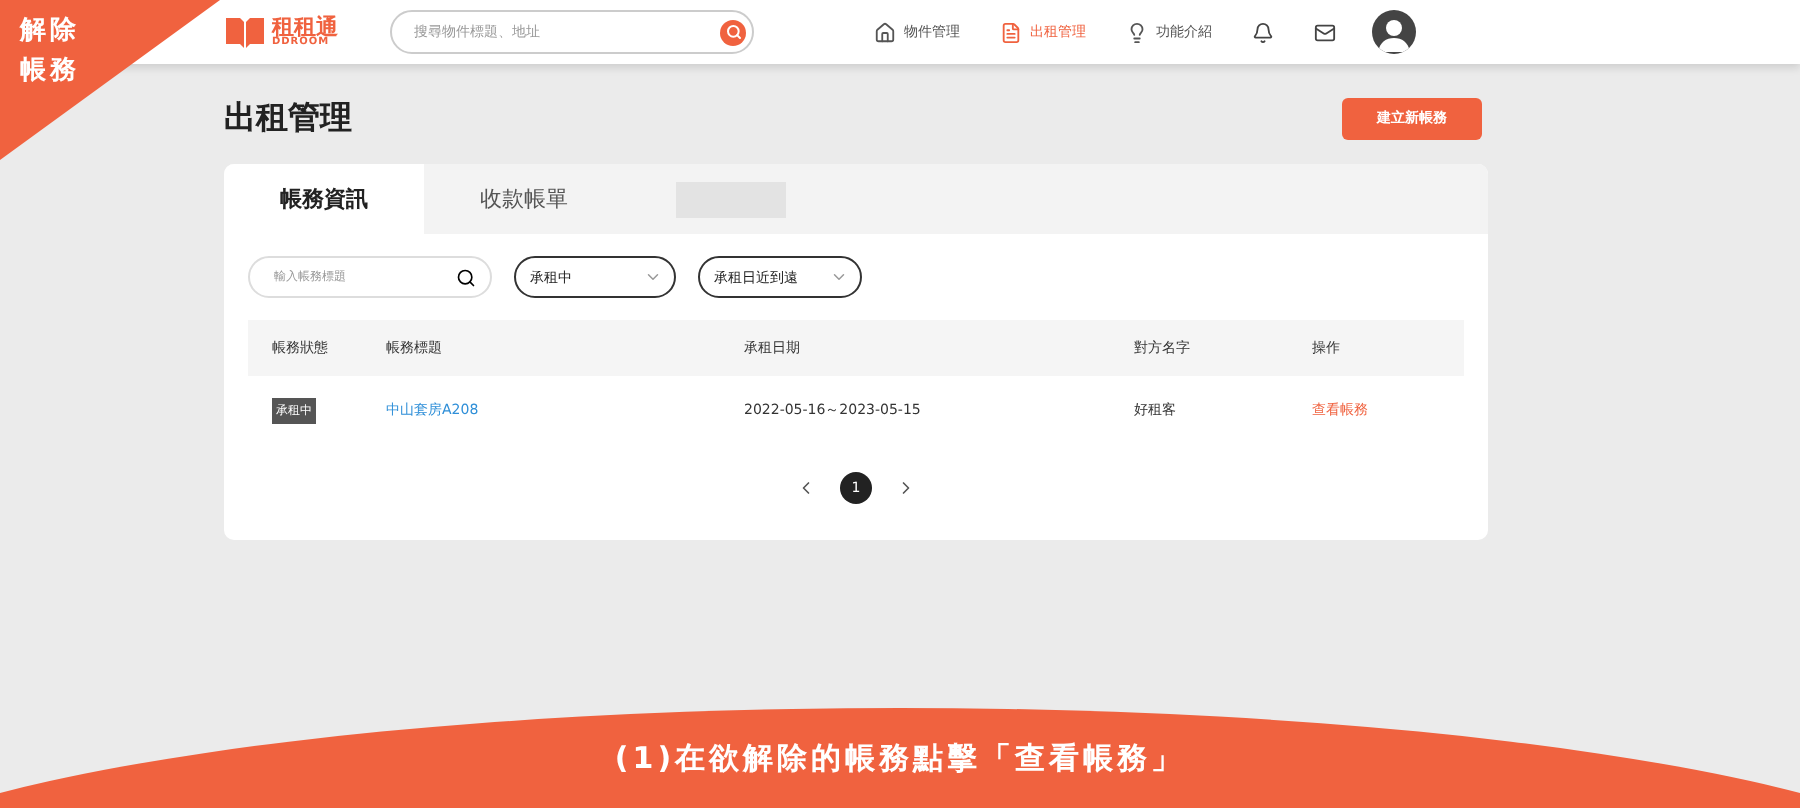 The image size is (1800, 808). I want to click on document-icon, so click(1011, 32).